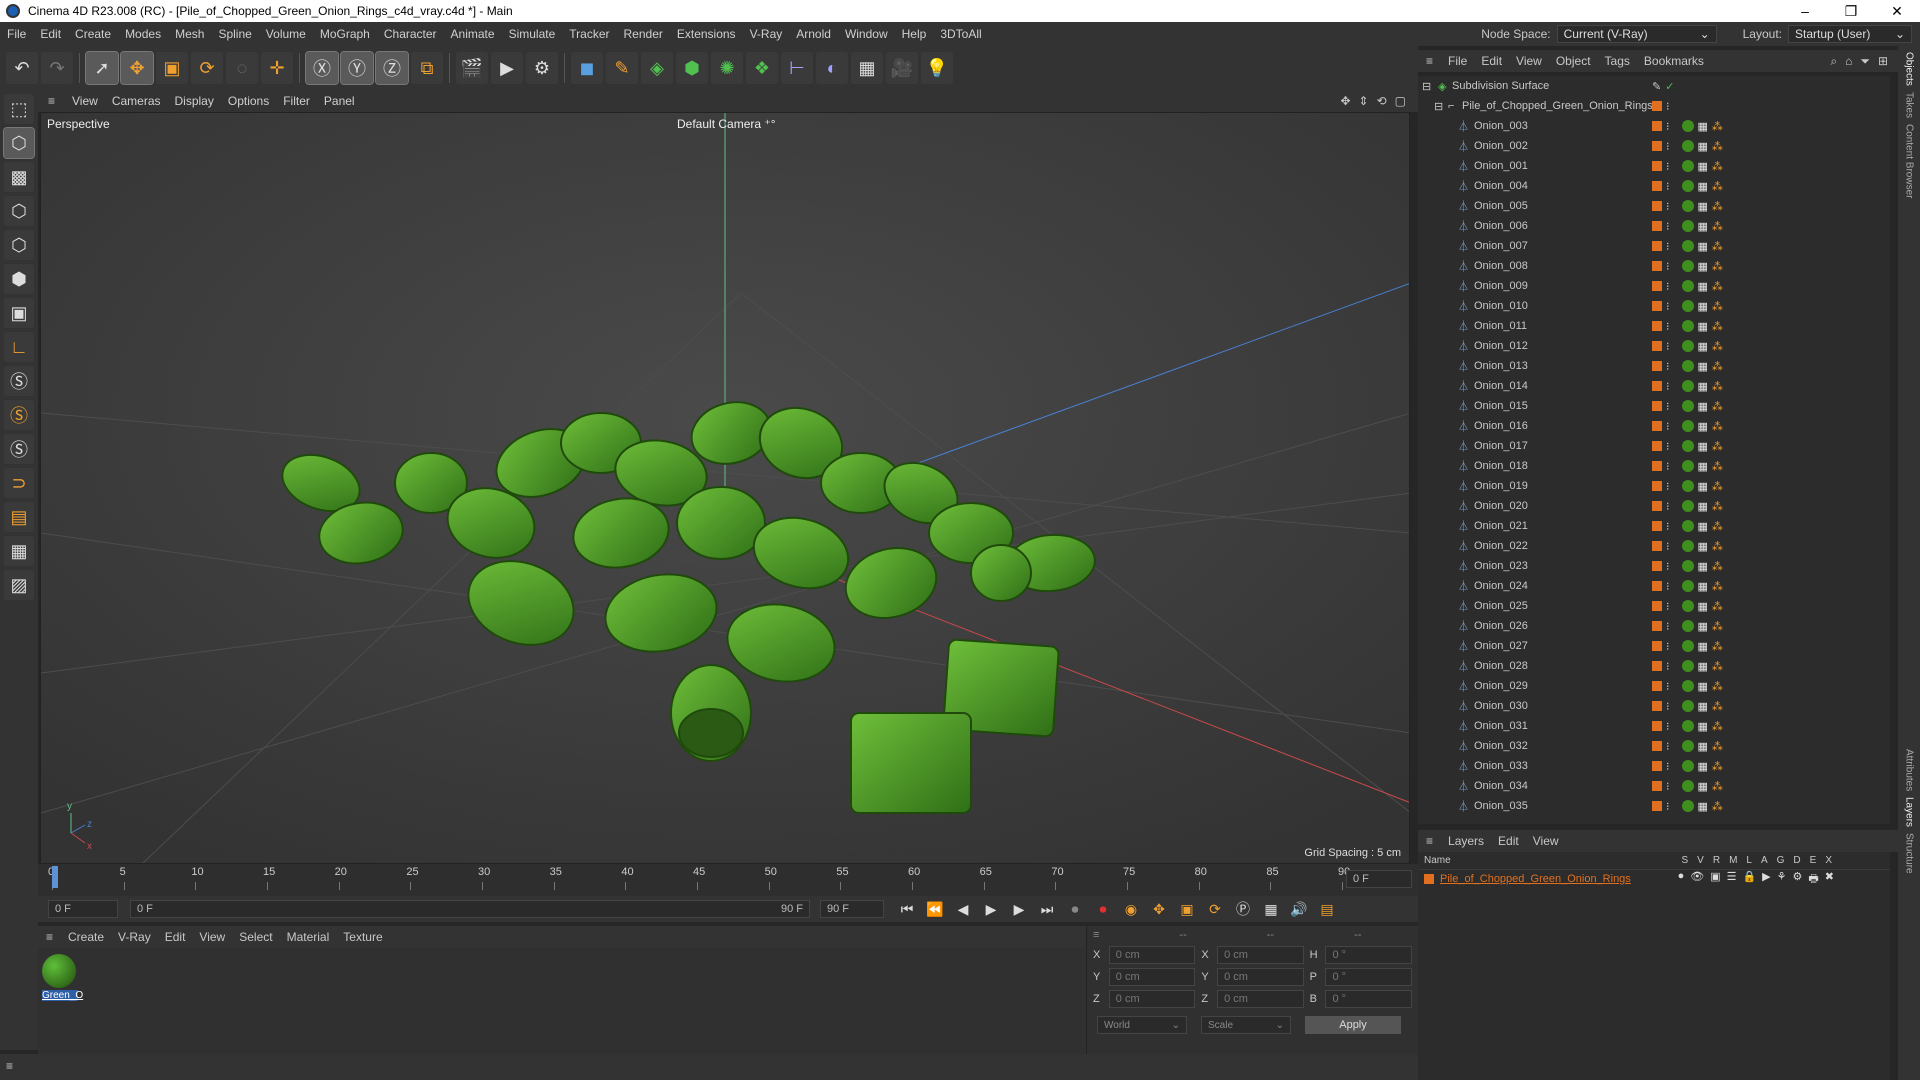  What do you see at coordinates (532, 34) in the screenshot?
I see `menu-simulate: Simulate` at bounding box center [532, 34].